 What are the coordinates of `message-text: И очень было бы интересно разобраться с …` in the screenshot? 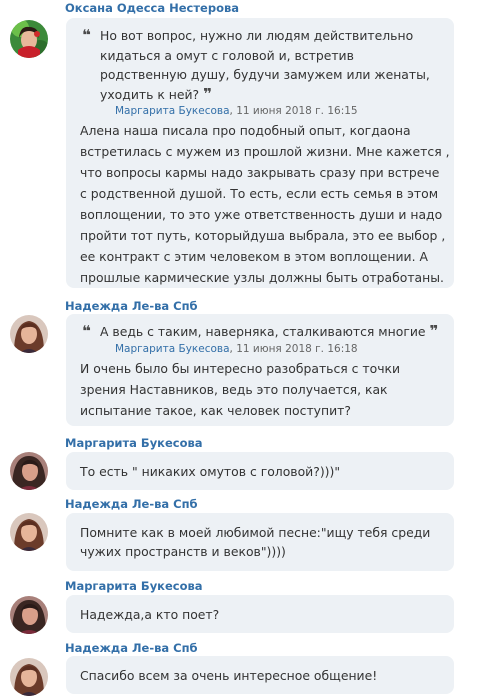 It's located at (262, 389).